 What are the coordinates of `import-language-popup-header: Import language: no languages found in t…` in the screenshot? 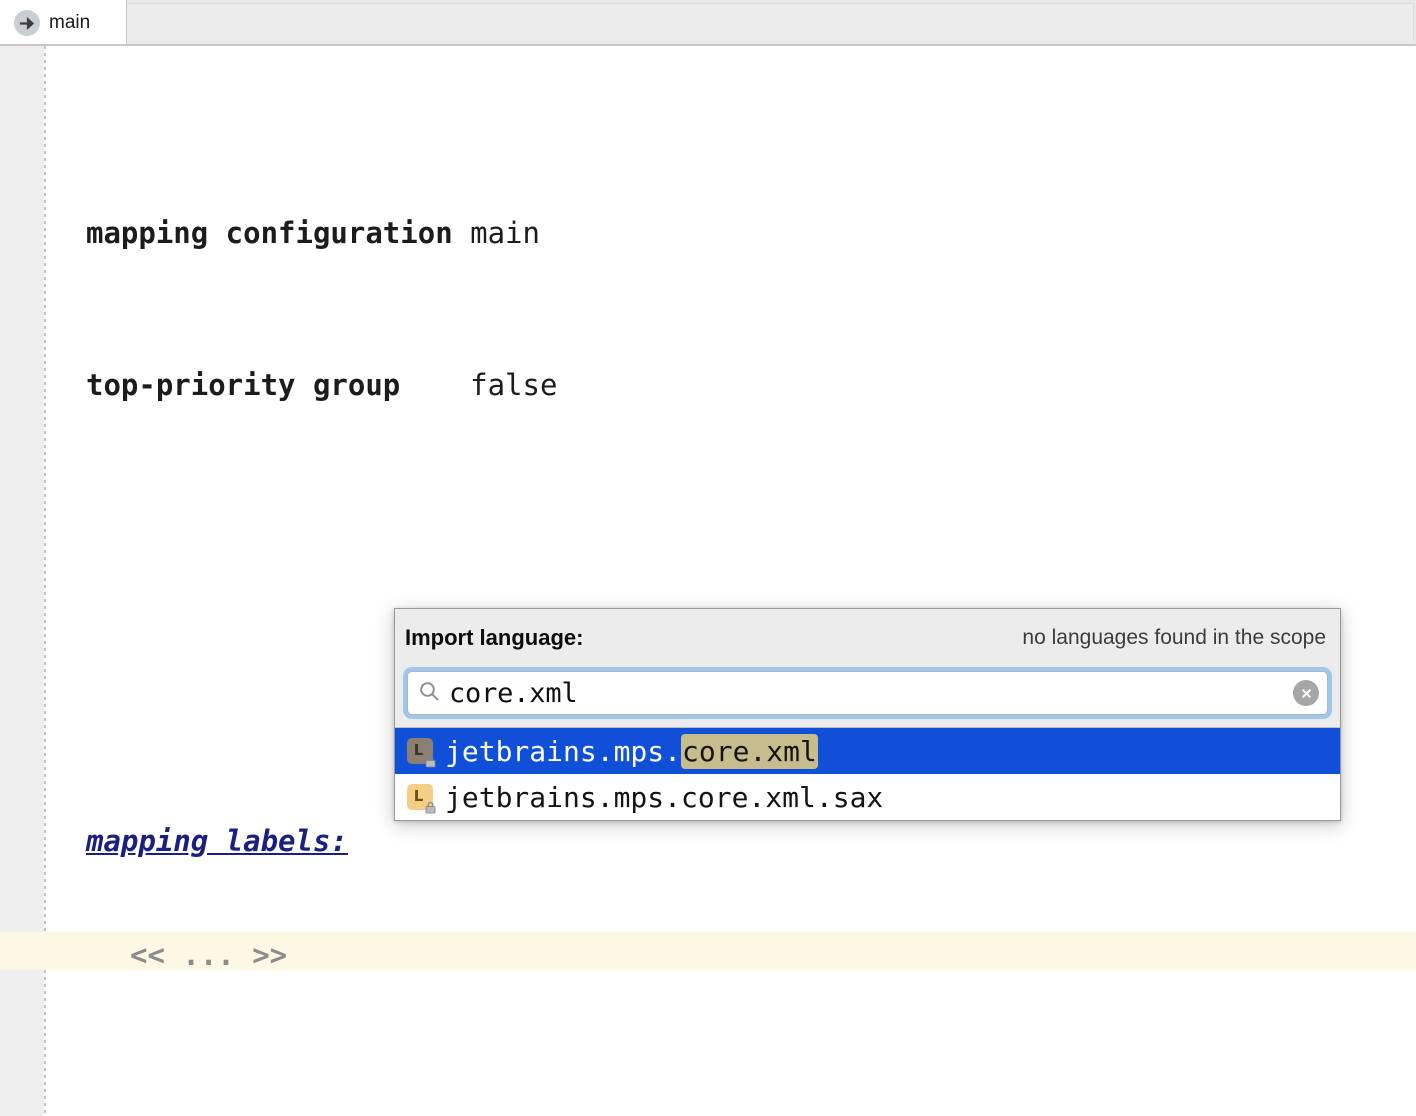 It's located at (867, 638).